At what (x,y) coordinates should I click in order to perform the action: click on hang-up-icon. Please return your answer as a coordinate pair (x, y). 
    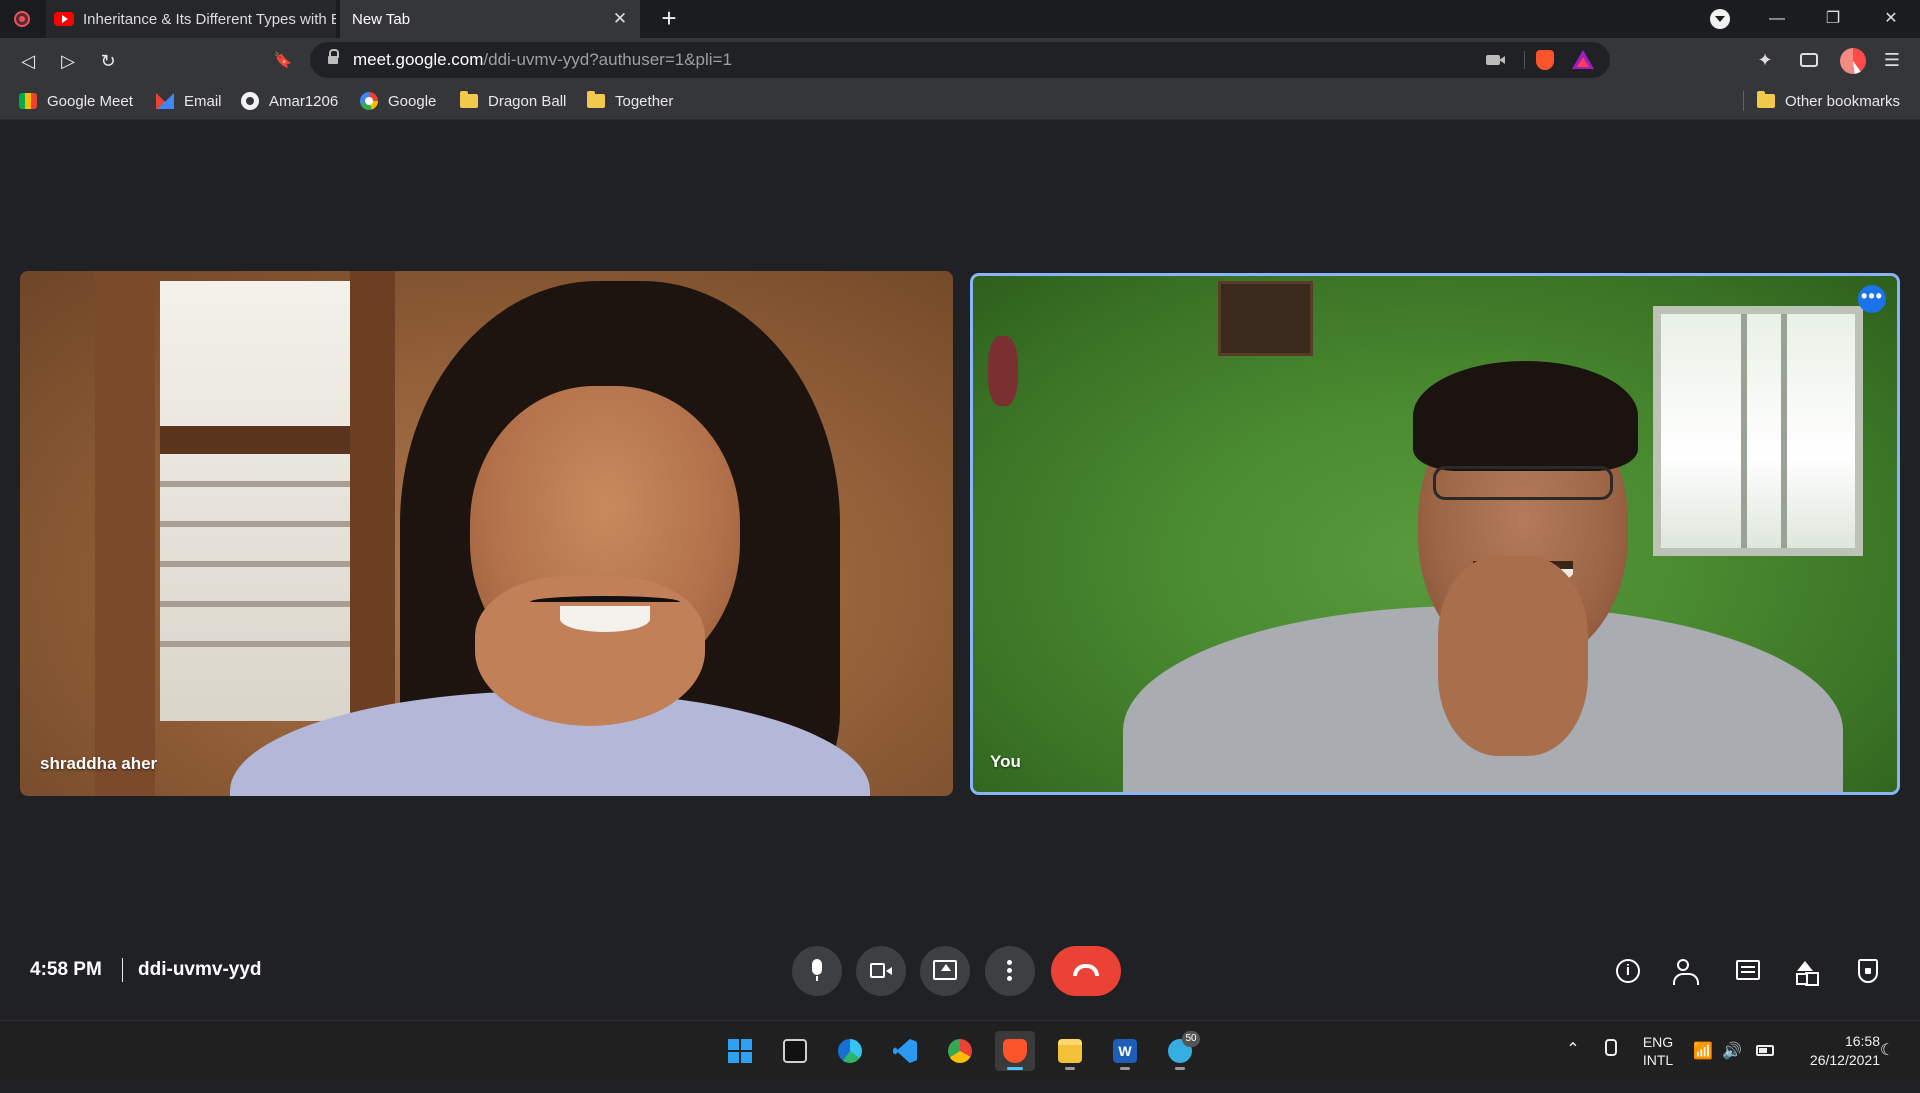
    Looking at the image, I should click on (1086, 970).